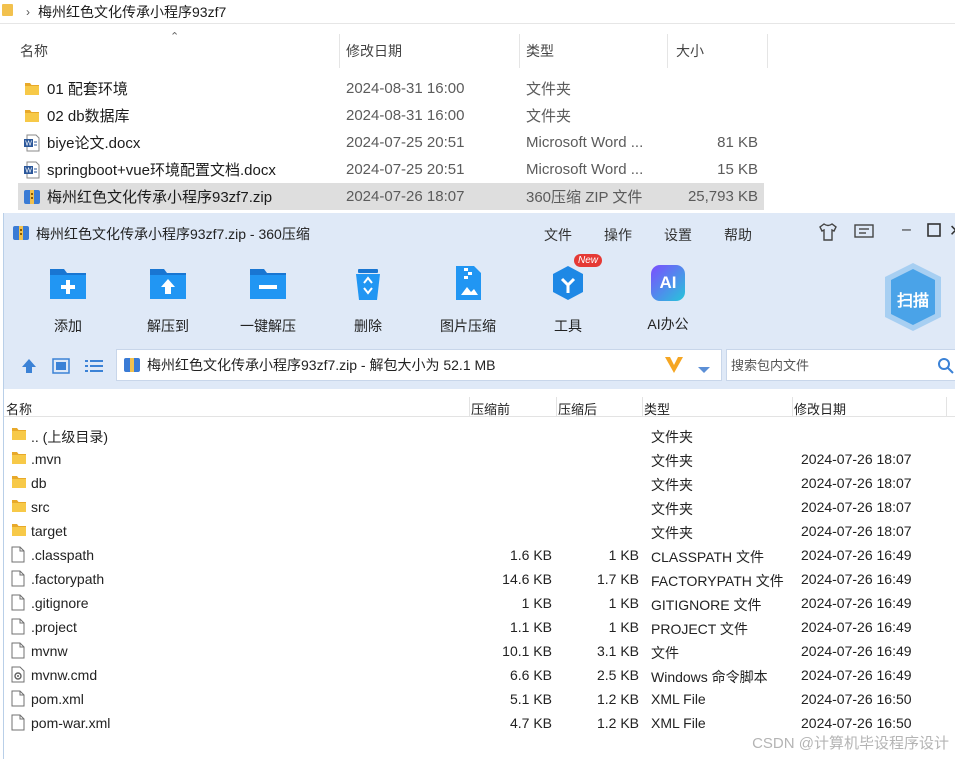 The width and height of the screenshot is (955, 759). What do you see at coordinates (28, 143) in the screenshot?
I see `svg-text: W` at bounding box center [28, 143].